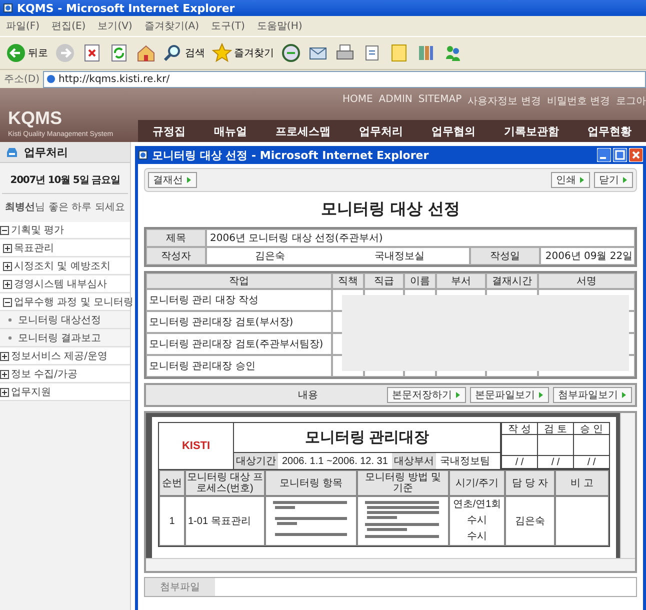  I want to click on nav-item: 프로세스맵, so click(302, 131).